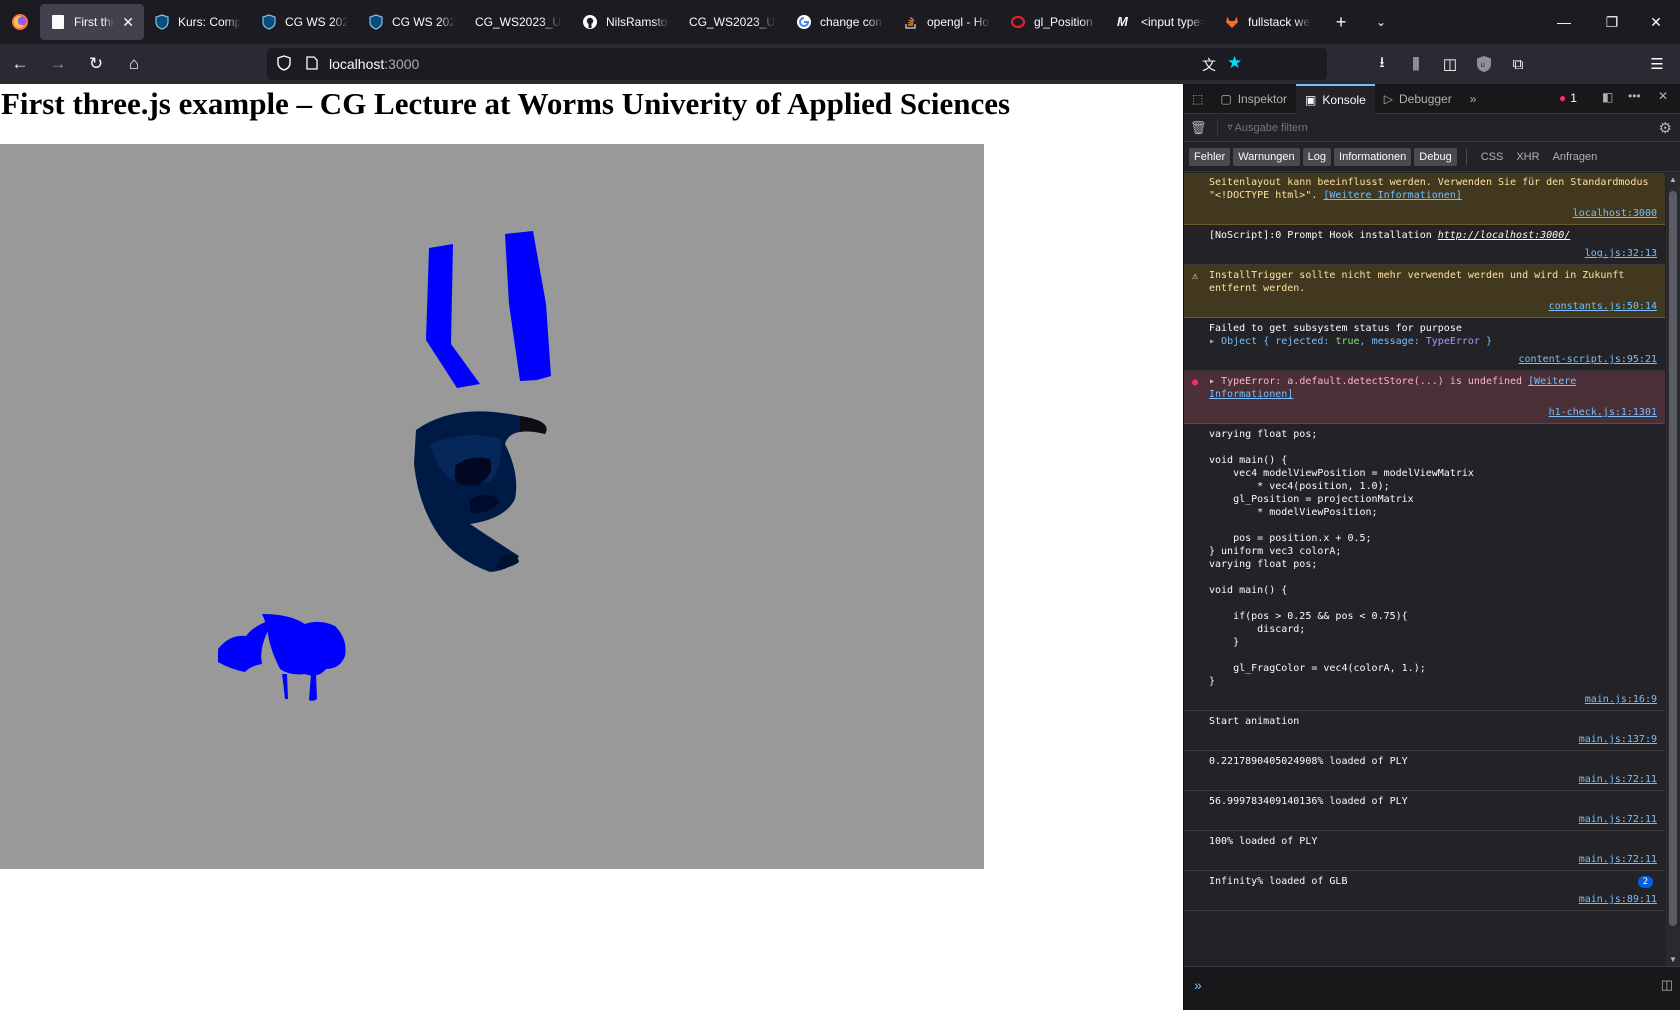  What do you see at coordinates (1266, 156) in the screenshot?
I see `filter-warnings: Warnungen` at bounding box center [1266, 156].